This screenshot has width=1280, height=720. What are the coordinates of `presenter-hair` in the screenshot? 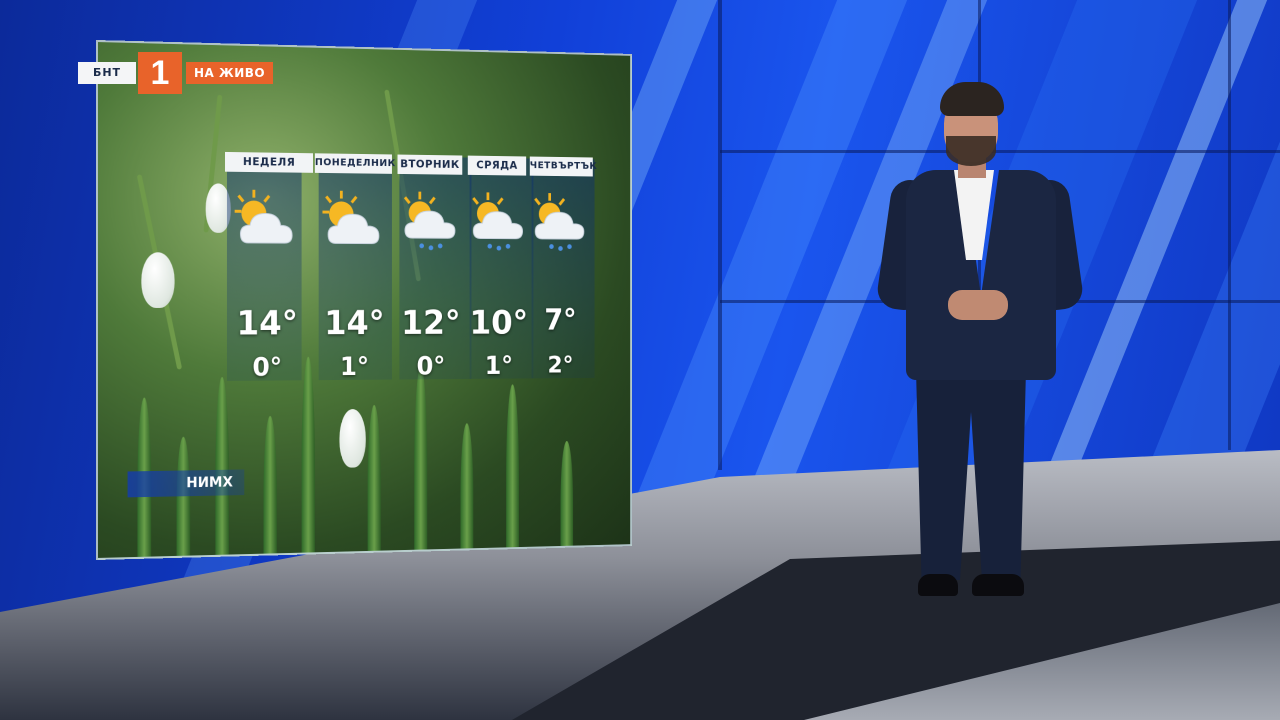 It's located at (972, 99).